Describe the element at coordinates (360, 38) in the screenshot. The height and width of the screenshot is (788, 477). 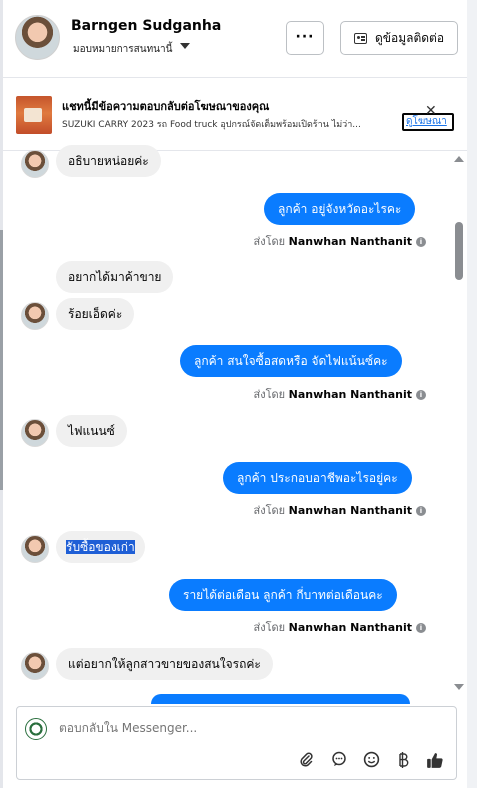
I see `contact-card-icon` at that location.